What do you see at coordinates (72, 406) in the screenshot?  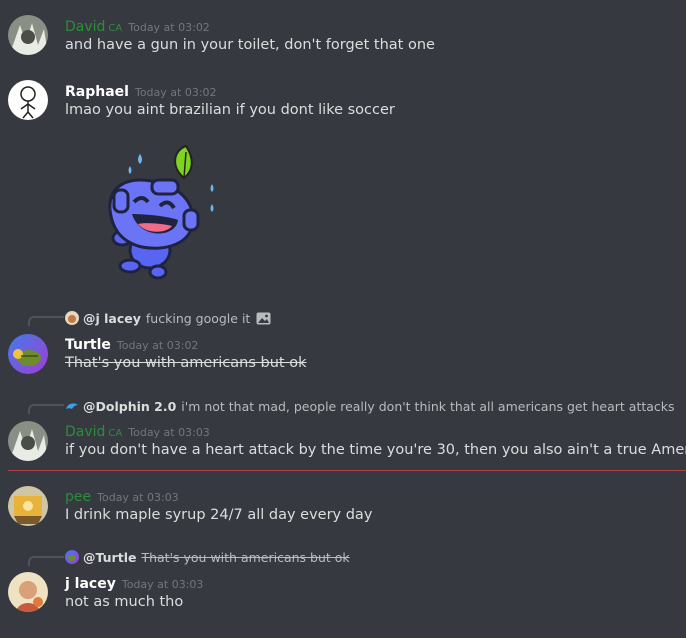 I see `dolphin-icon` at bounding box center [72, 406].